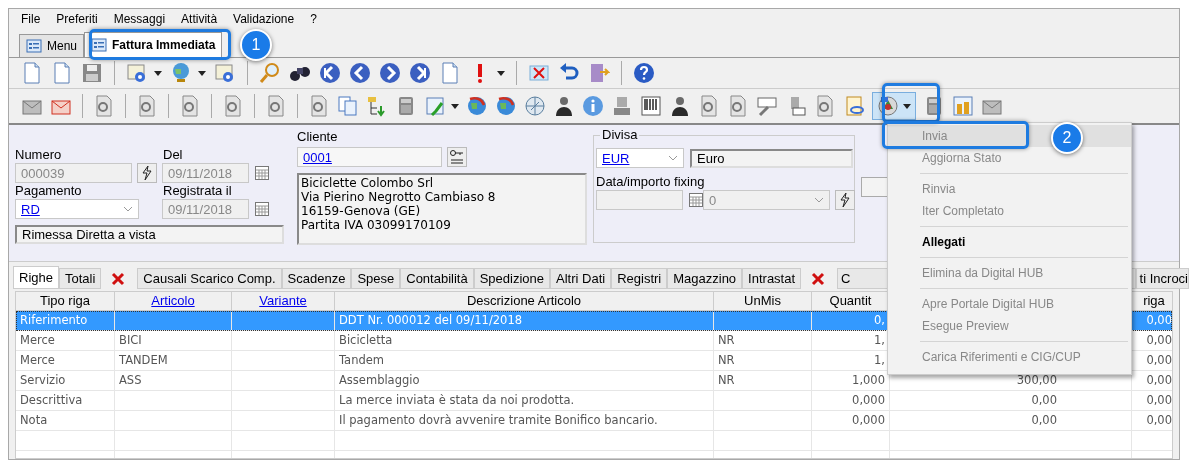  What do you see at coordinates (376, 225) in the screenshot?
I see `address-line: Partita IVA 03099170109` at bounding box center [376, 225].